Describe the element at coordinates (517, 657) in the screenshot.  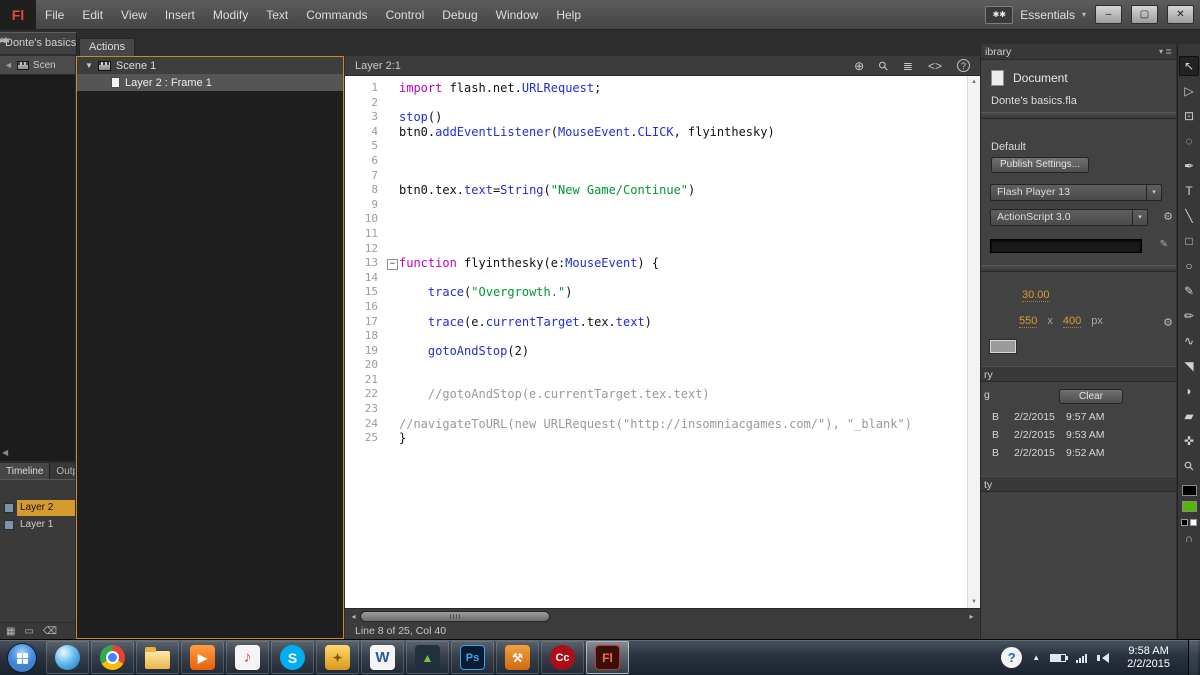
I see `taskbar-utility-app: ⚒` at that location.